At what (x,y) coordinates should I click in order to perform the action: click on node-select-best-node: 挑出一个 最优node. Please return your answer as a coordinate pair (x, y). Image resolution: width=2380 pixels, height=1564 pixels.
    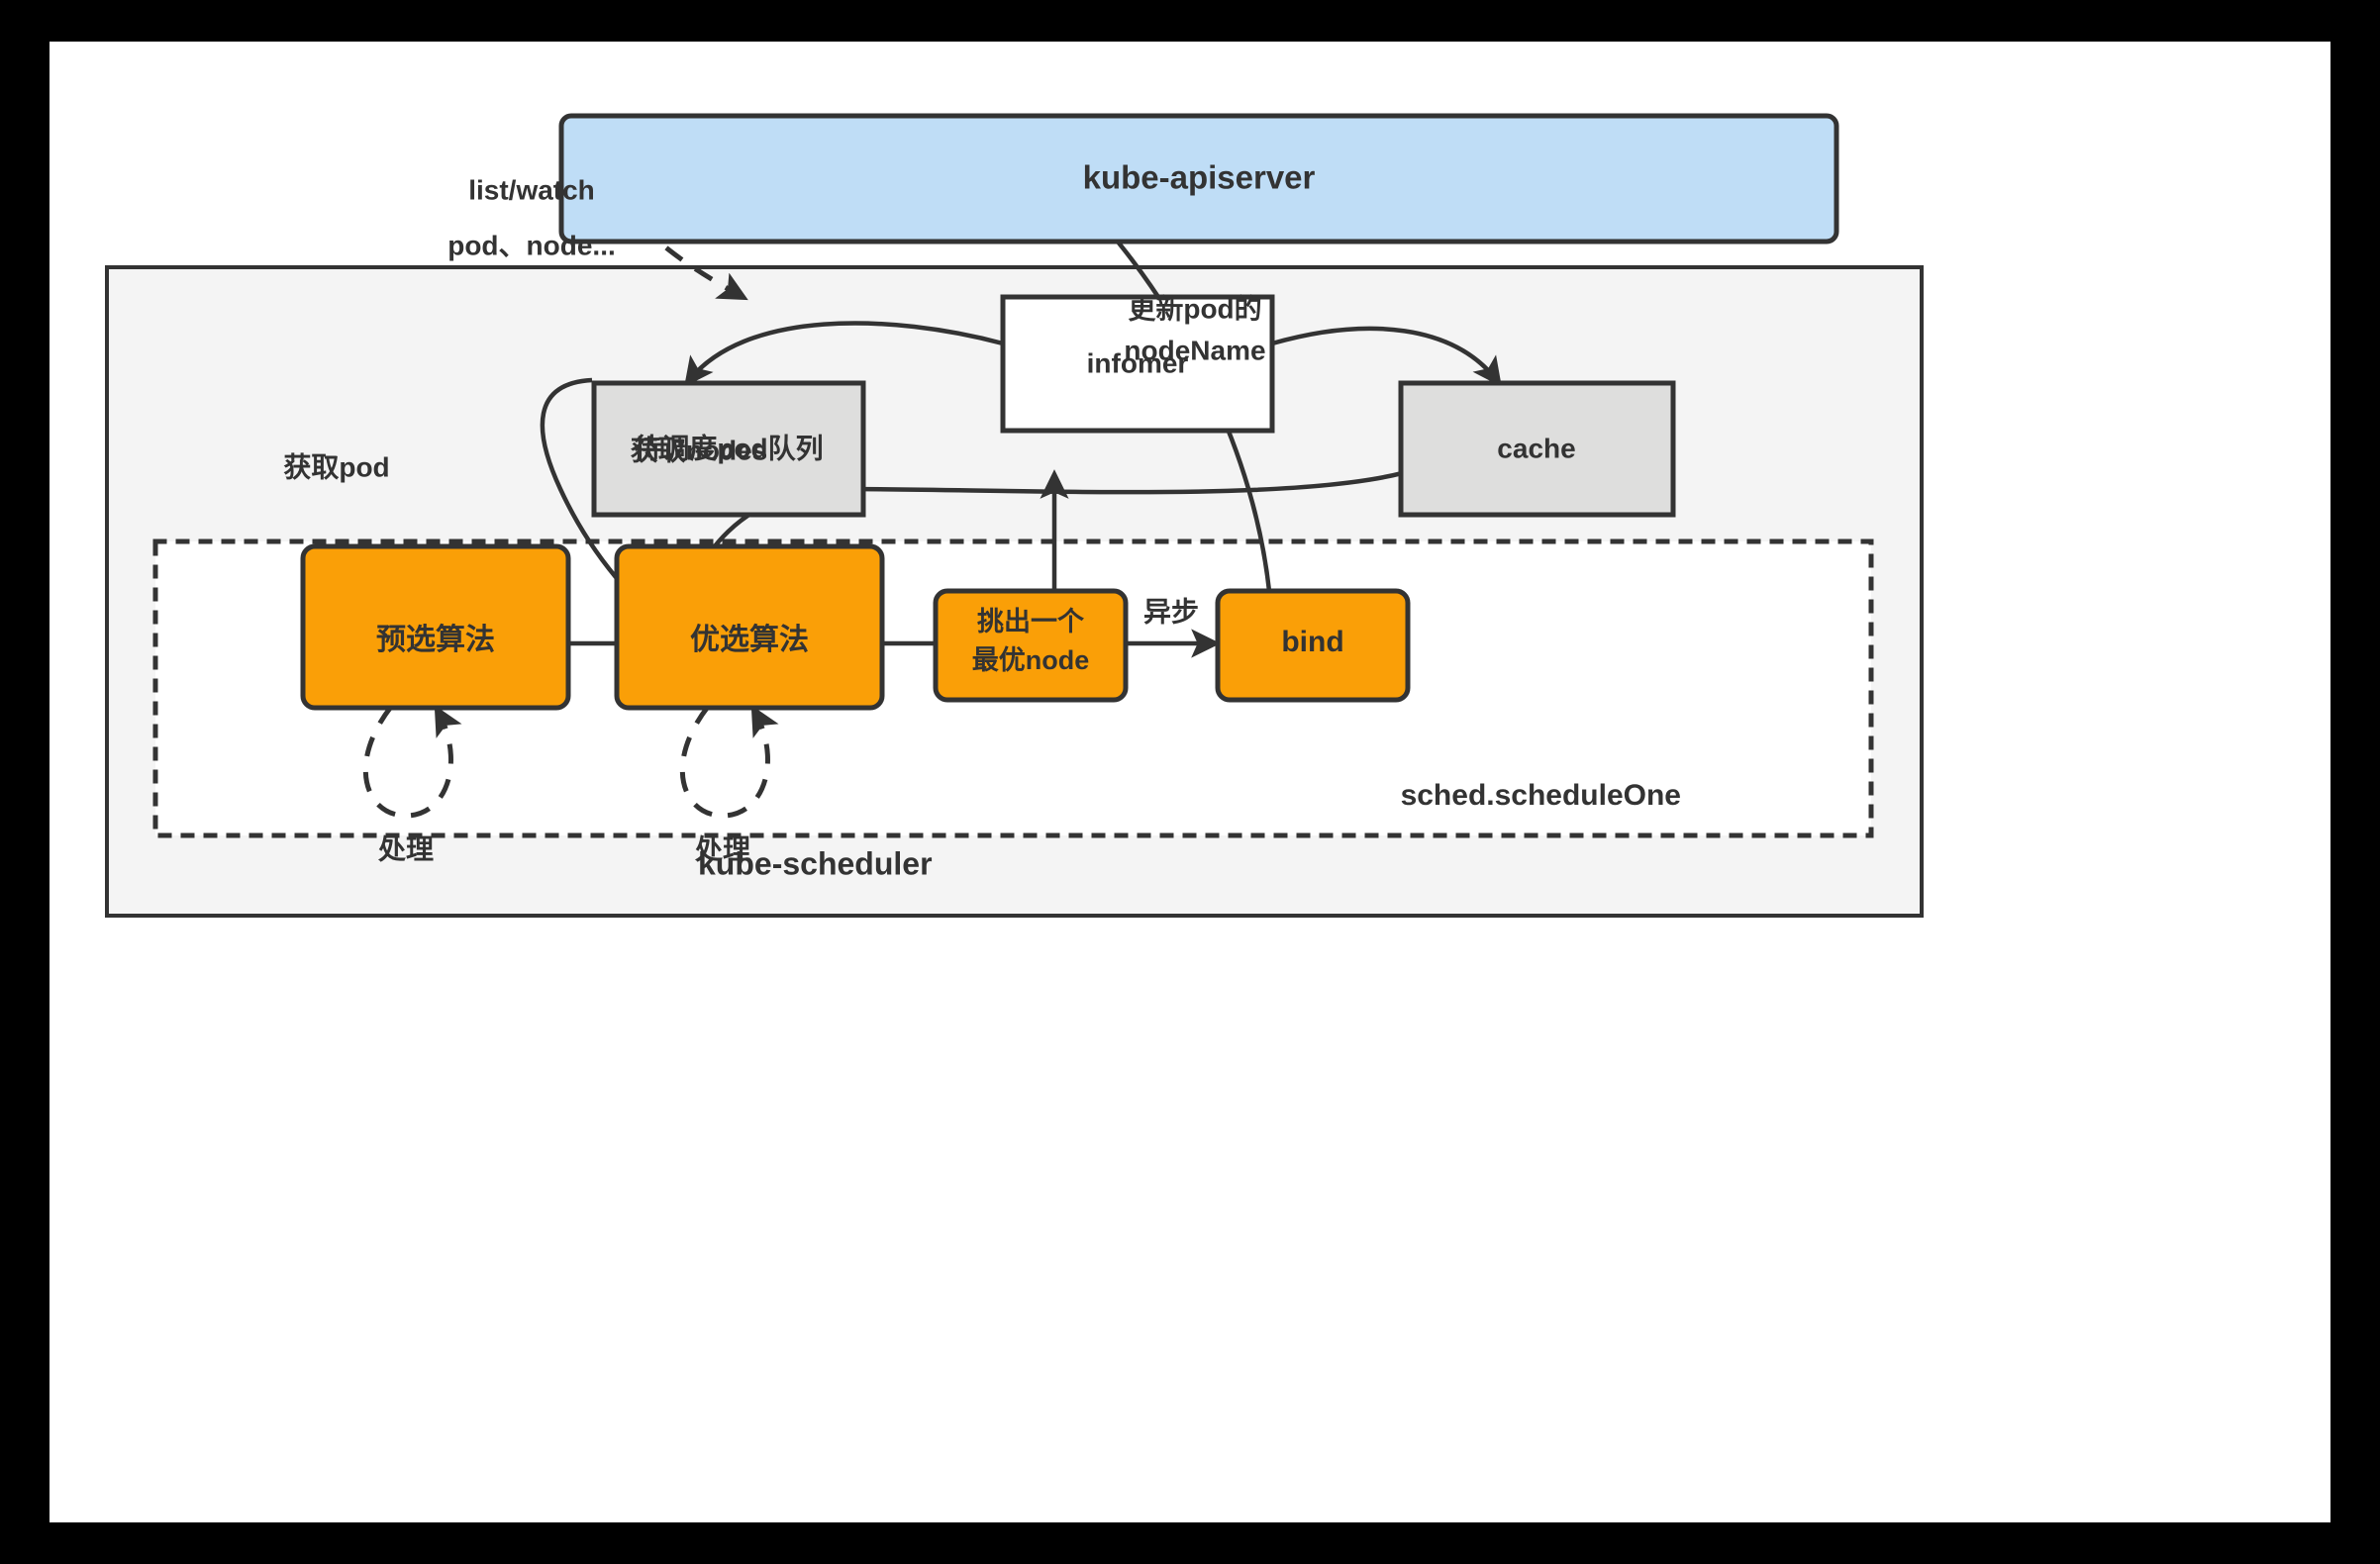
    Looking at the image, I should click on (1031, 645).